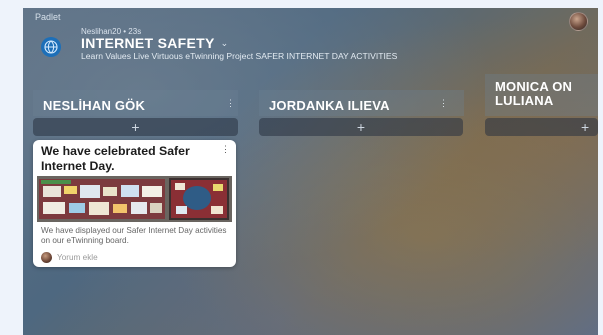 The height and width of the screenshot is (335, 603). What do you see at coordinates (329, 105) in the screenshot?
I see `column-label: JORDANKA ILIEVA` at bounding box center [329, 105].